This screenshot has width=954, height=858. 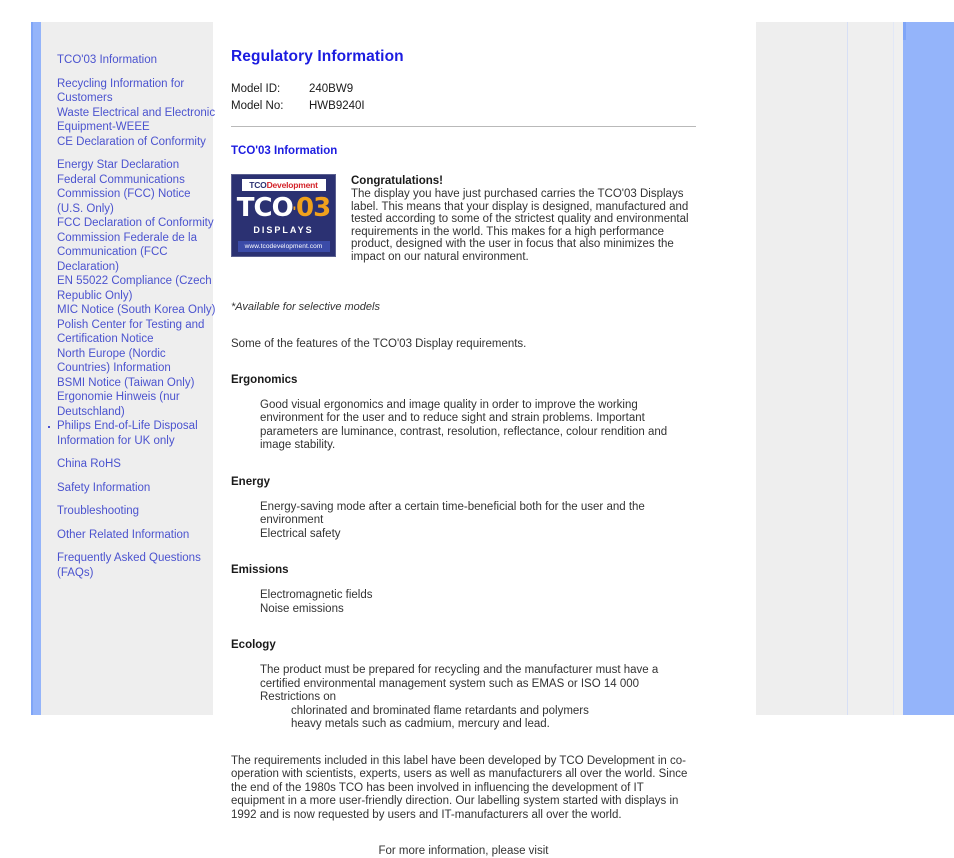 What do you see at coordinates (463, 126) in the screenshot?
I see `horizontal-divider` at bounding box center [463, 126].